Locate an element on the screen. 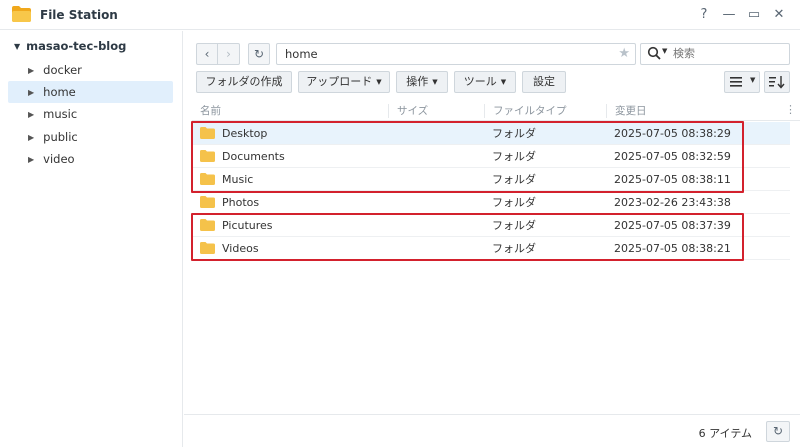 This screenshot has height=447, width=800. close-button: ✕ is located at coordinates (779, 15).